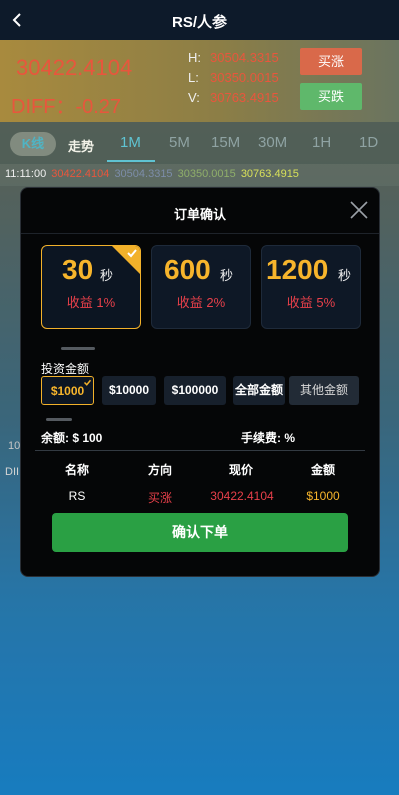 The height and width of the screenshot is (795, 399). Describe the element at coordinates (159, 470) in the screenshot. I see `table-header-direction: 方向` at that location.